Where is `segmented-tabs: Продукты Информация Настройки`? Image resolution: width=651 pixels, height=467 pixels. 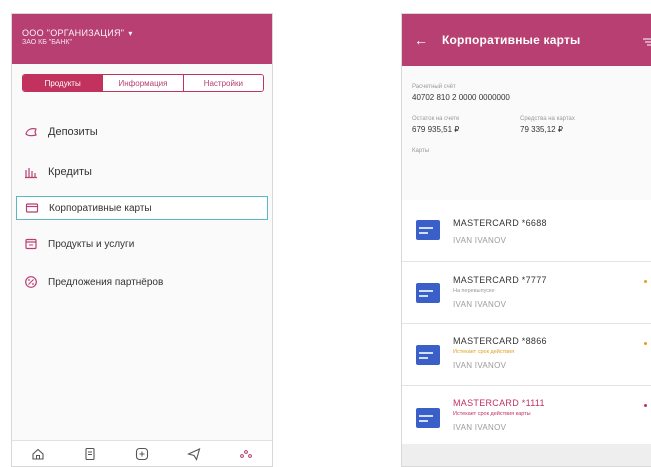 segmented-tabs: Продукты Информация Настройки is located at coordinates (143, 83).